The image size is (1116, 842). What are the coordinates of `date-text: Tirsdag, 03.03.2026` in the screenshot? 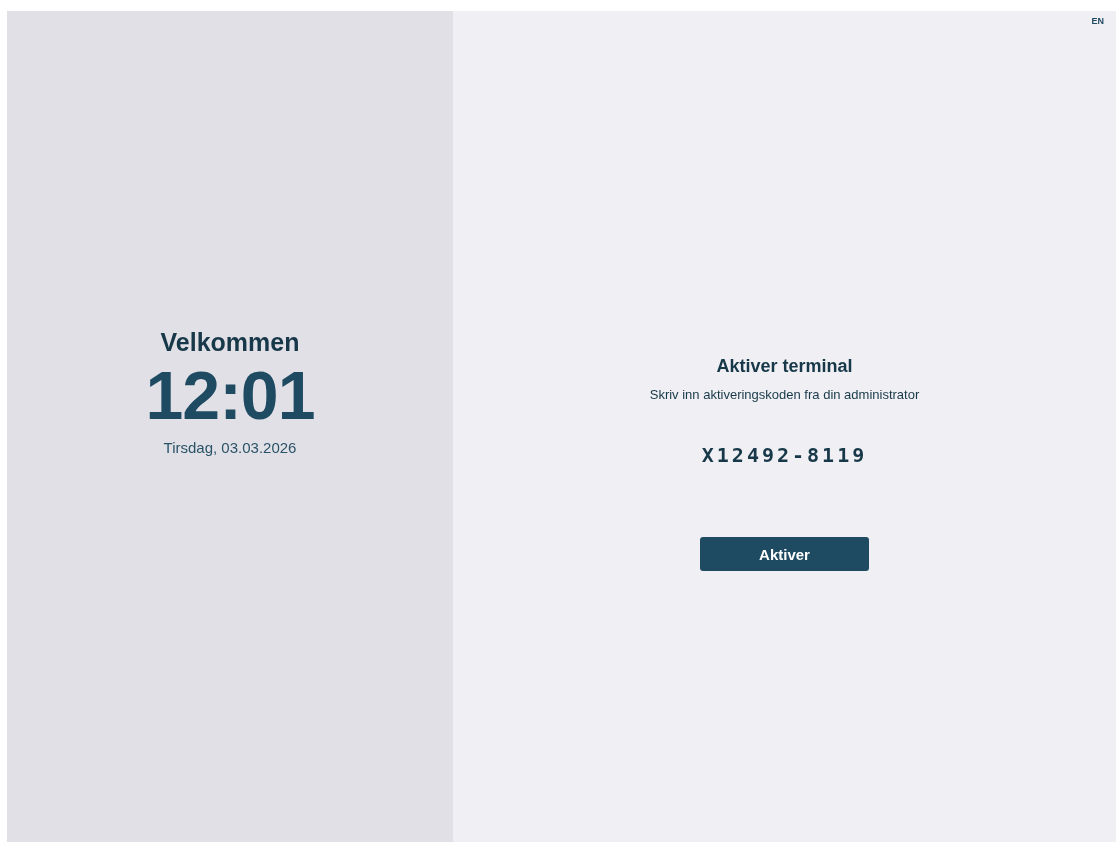 It's located at (230, 447).